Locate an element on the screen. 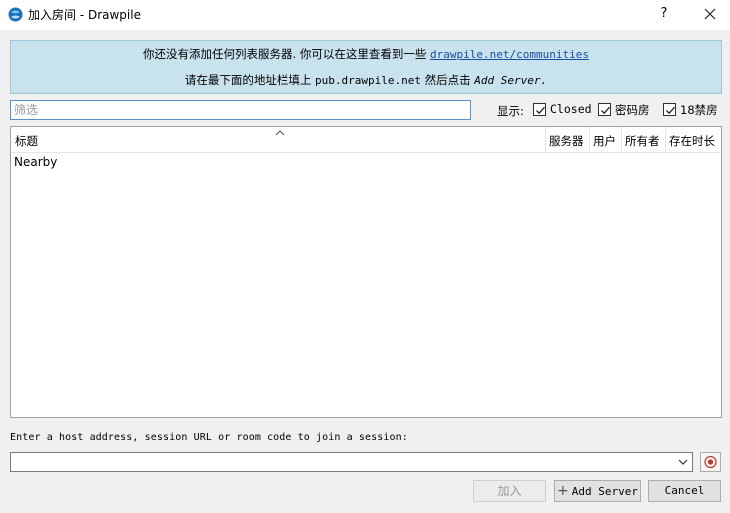 Image resolution: width=730 pixels, height=513 pixels. column-header-server: 服务器 is located at coordinates (566, 141).